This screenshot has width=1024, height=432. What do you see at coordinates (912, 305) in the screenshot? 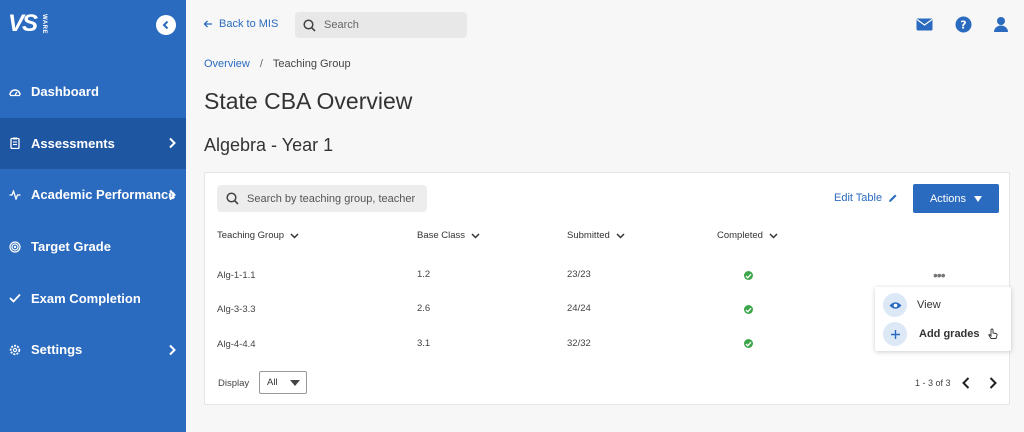
I see `menu-item-view: View` at bounding box center [912, 305].